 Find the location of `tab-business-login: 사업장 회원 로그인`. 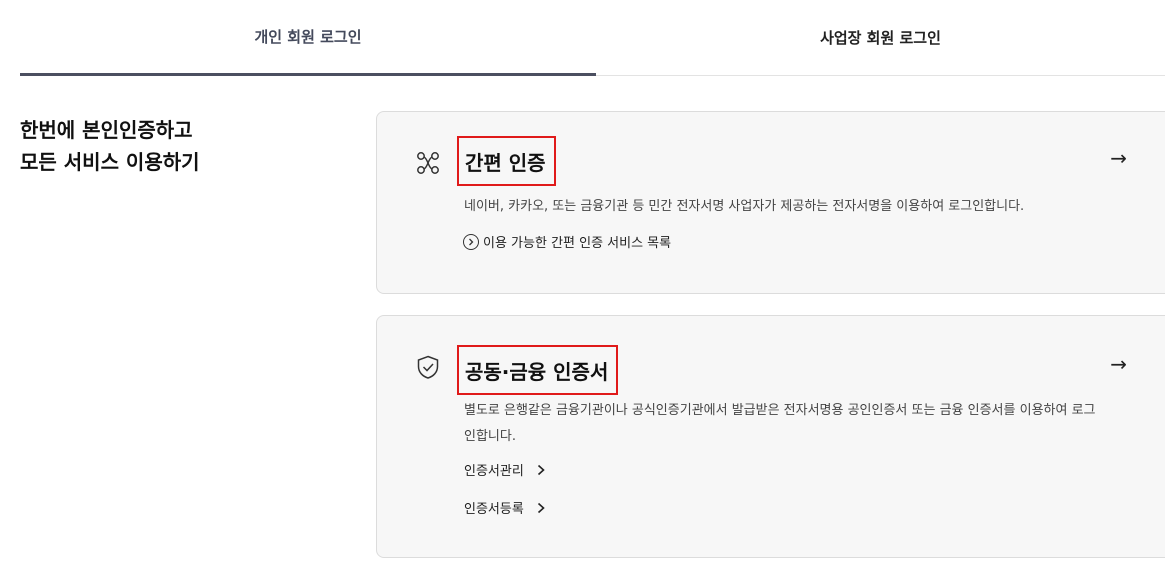

tab-business-login: 사업장 회원 로그인 is located at coordinates (880, 37).